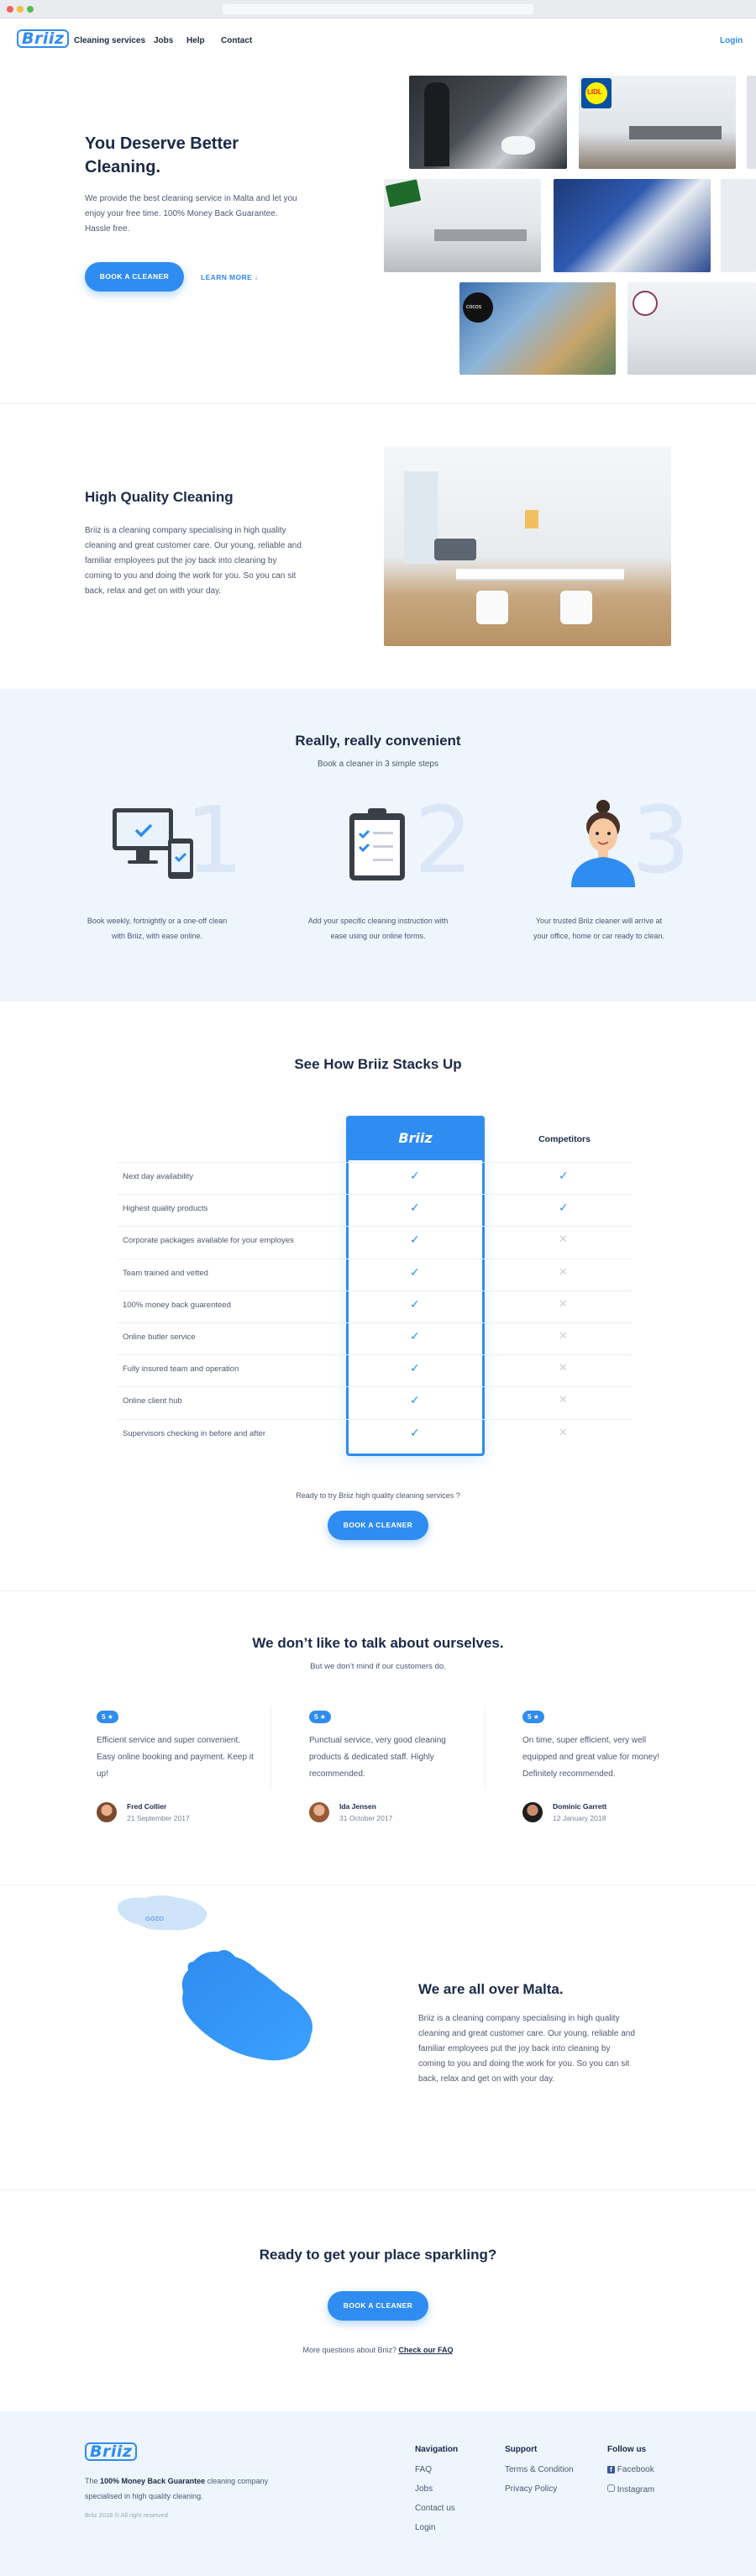  Describe the element at coordinates (435, 2508) in the screenshot. I see `footer-link-contact: Contact us` at that location.